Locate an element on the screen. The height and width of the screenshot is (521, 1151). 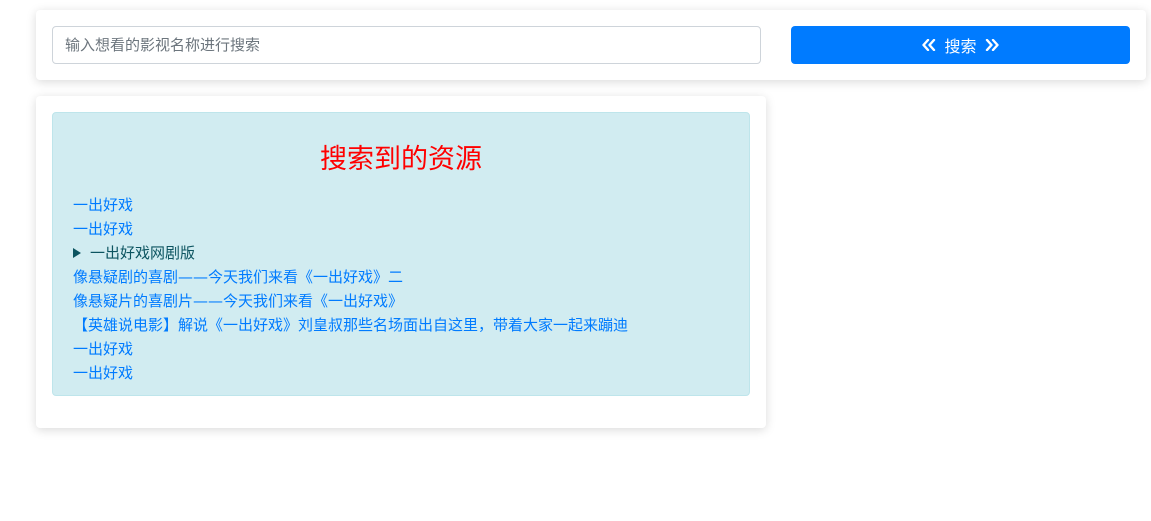
collapsible-item: 一出好戏网剧版 is located at coordinates (401, 253).